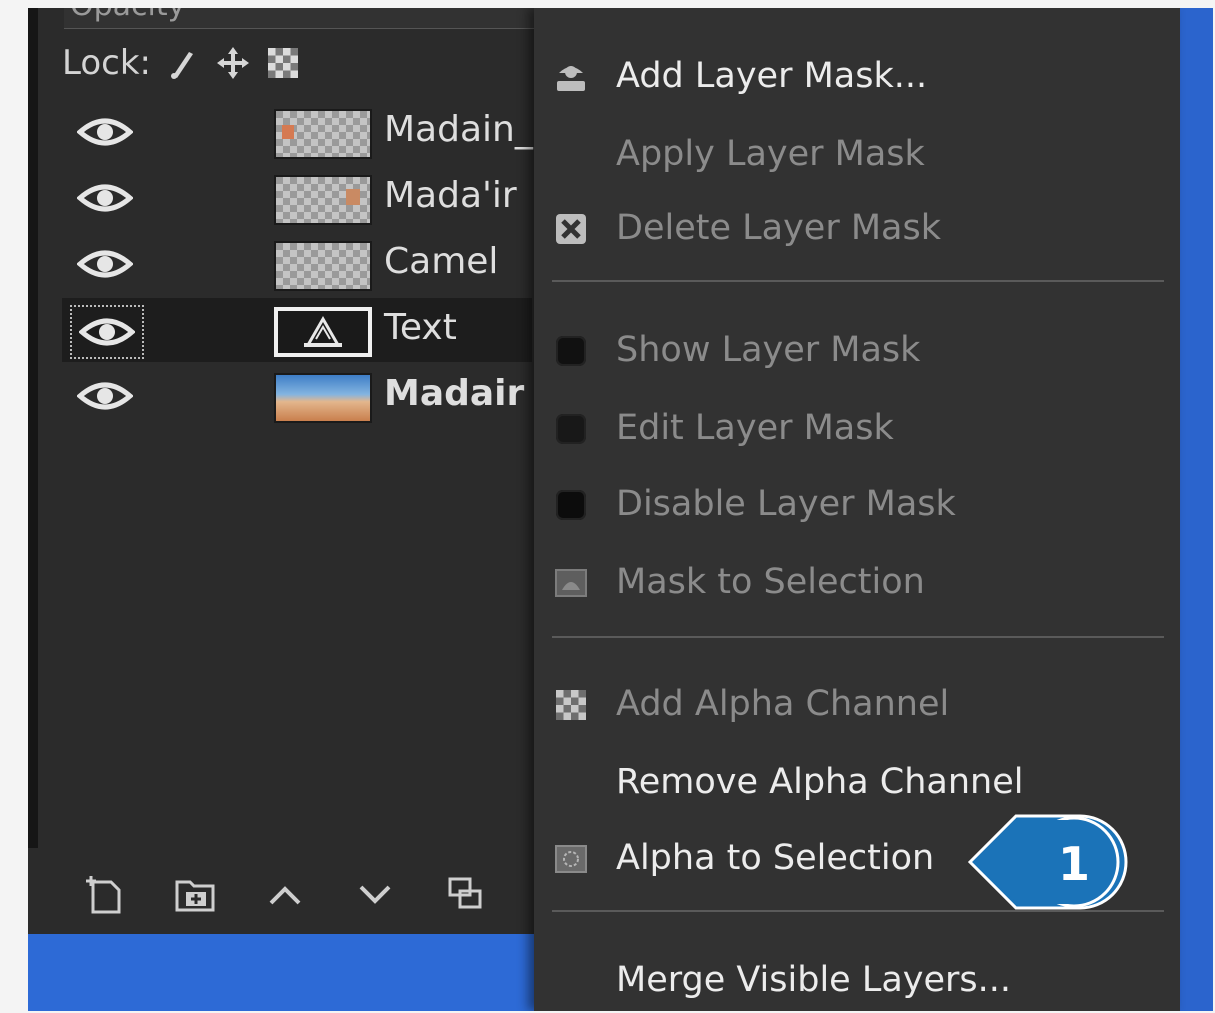 The height and width of the screenshot is (1013, 1215). What do you see at coordinates (778, 228) in the screenshot?
I see `menu-item-label: Delete Layer Mask` at bounding box center [778, 228].